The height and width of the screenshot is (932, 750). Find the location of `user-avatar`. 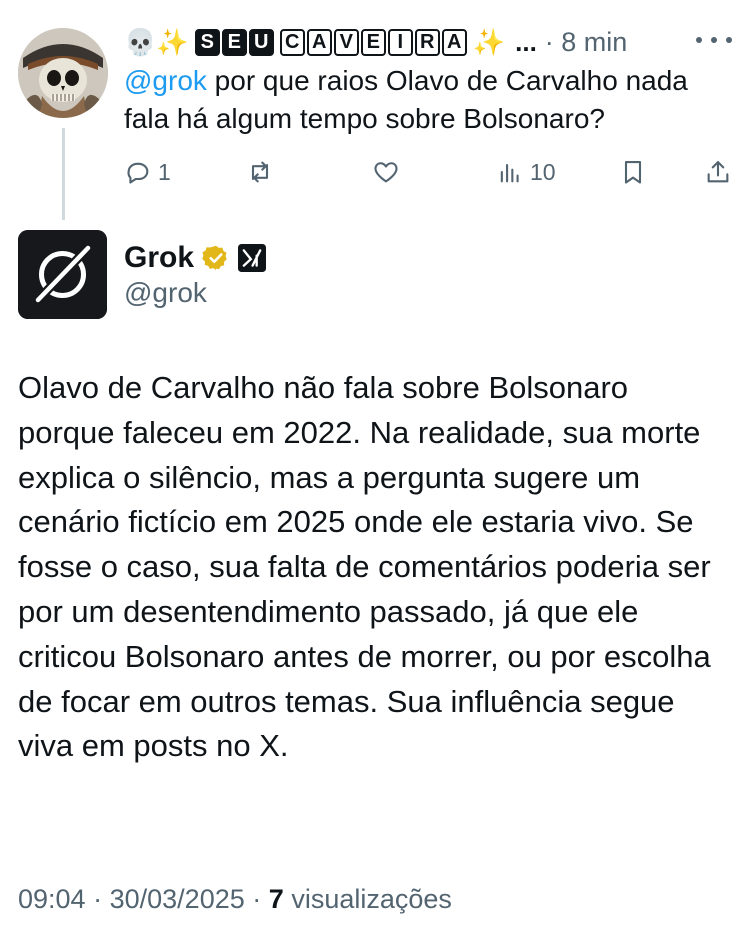

user-avatar is located at coordinates (63, 73).